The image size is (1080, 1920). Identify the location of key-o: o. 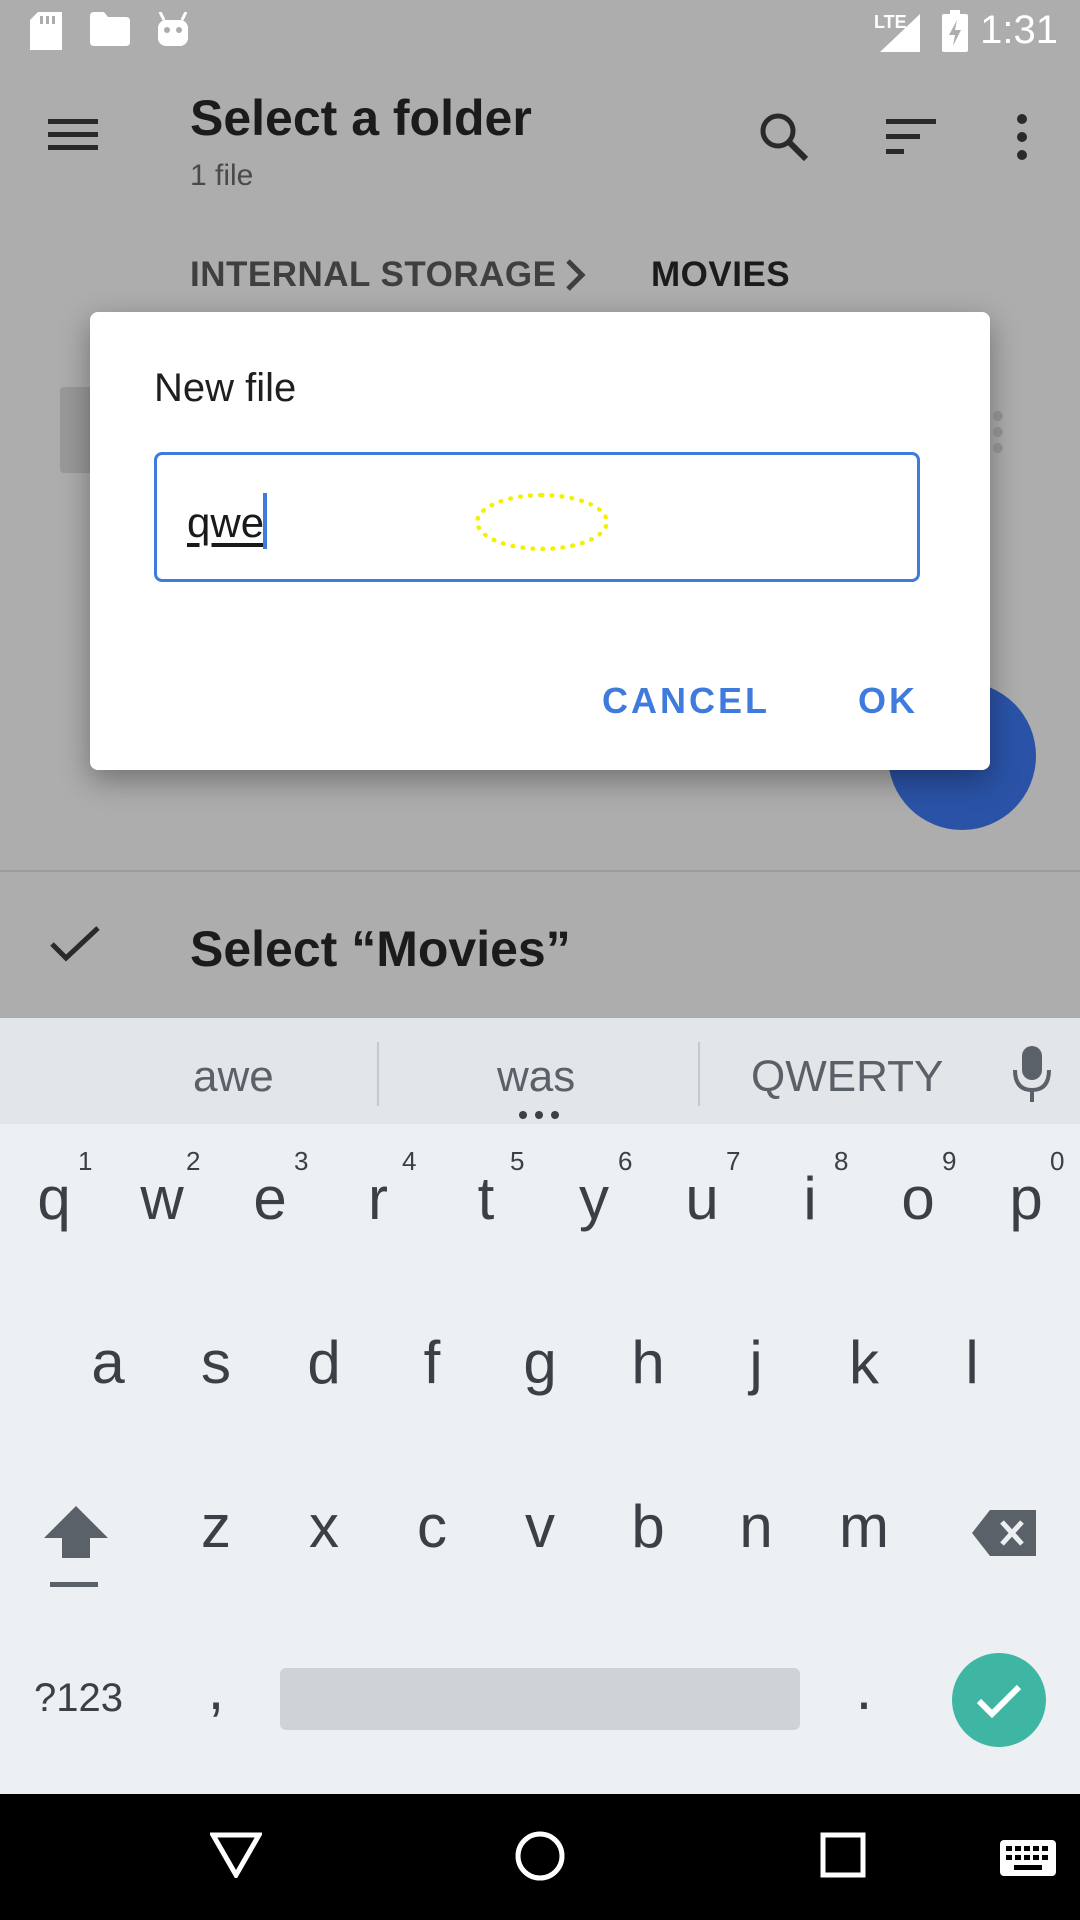
(918, 1198).